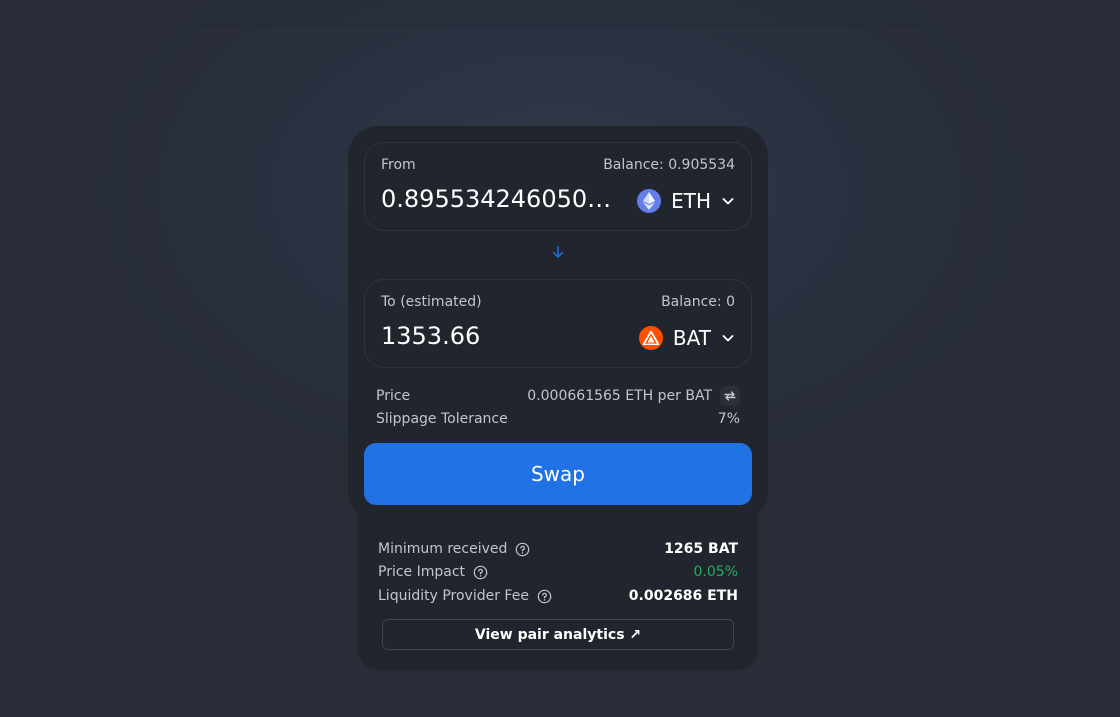 The height and width of the screenshot is (717, 1120). I want to click on to-token-select: BAT, so click(686, 338).